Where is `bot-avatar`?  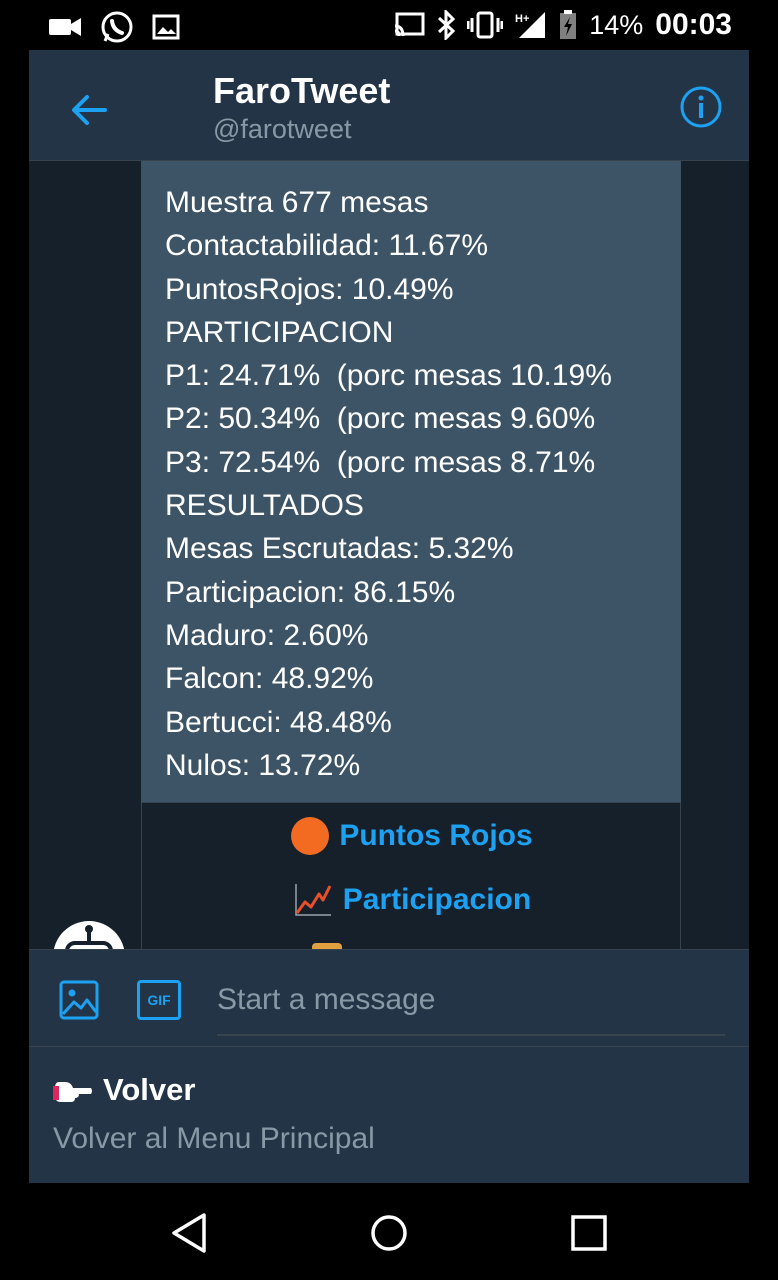
bot-avatar is located at coordinates (89, 935).